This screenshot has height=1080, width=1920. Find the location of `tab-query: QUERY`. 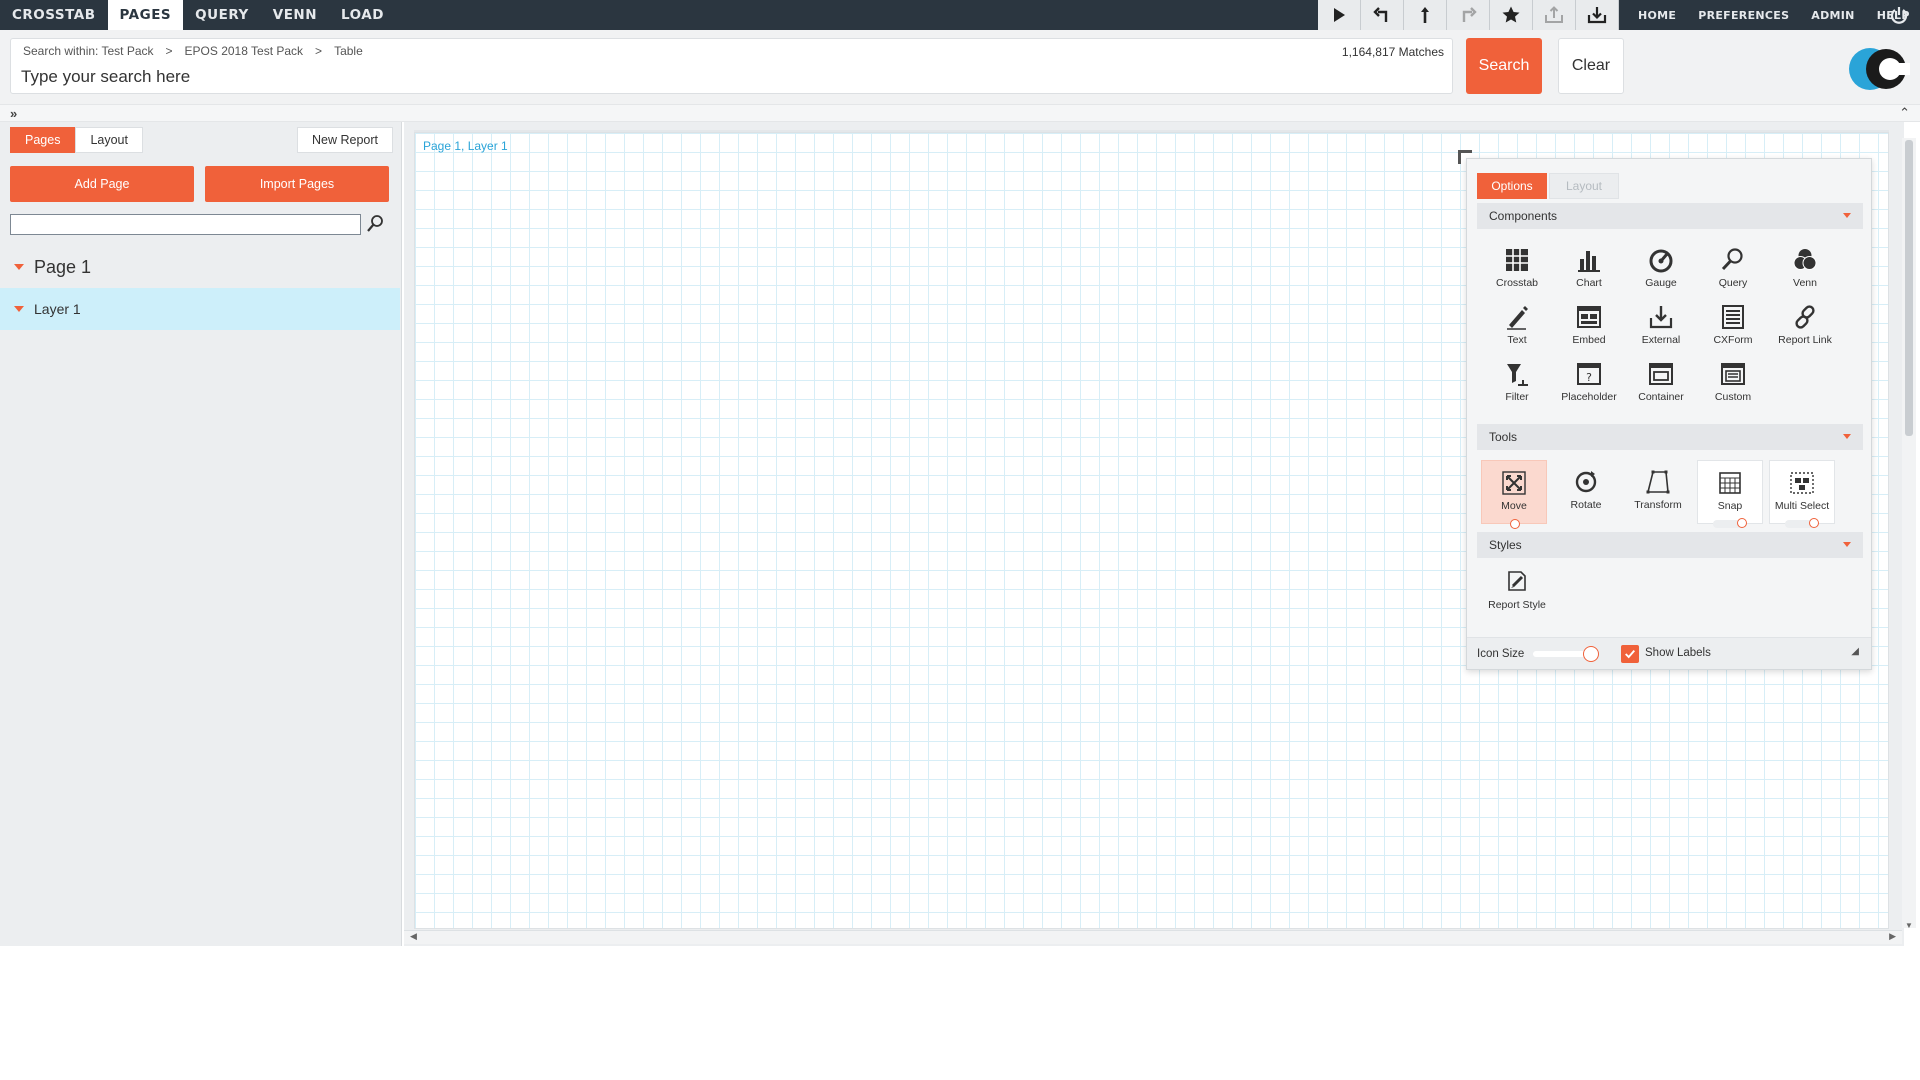

tab-query: QUERY is located at coordinates (222, 15).